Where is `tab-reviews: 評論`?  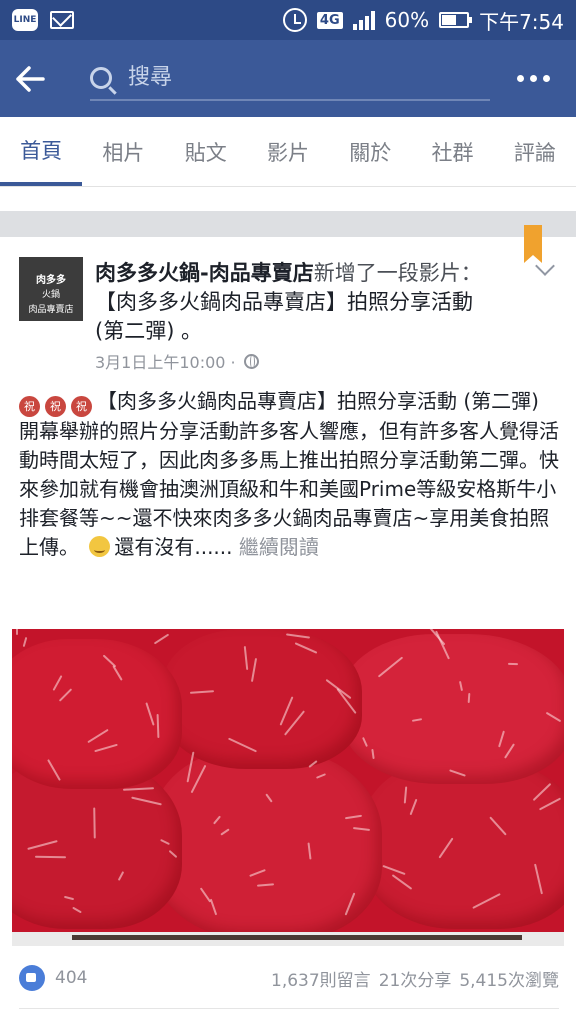
tab-reviews: 評論 is located at coordinates (535, 151).